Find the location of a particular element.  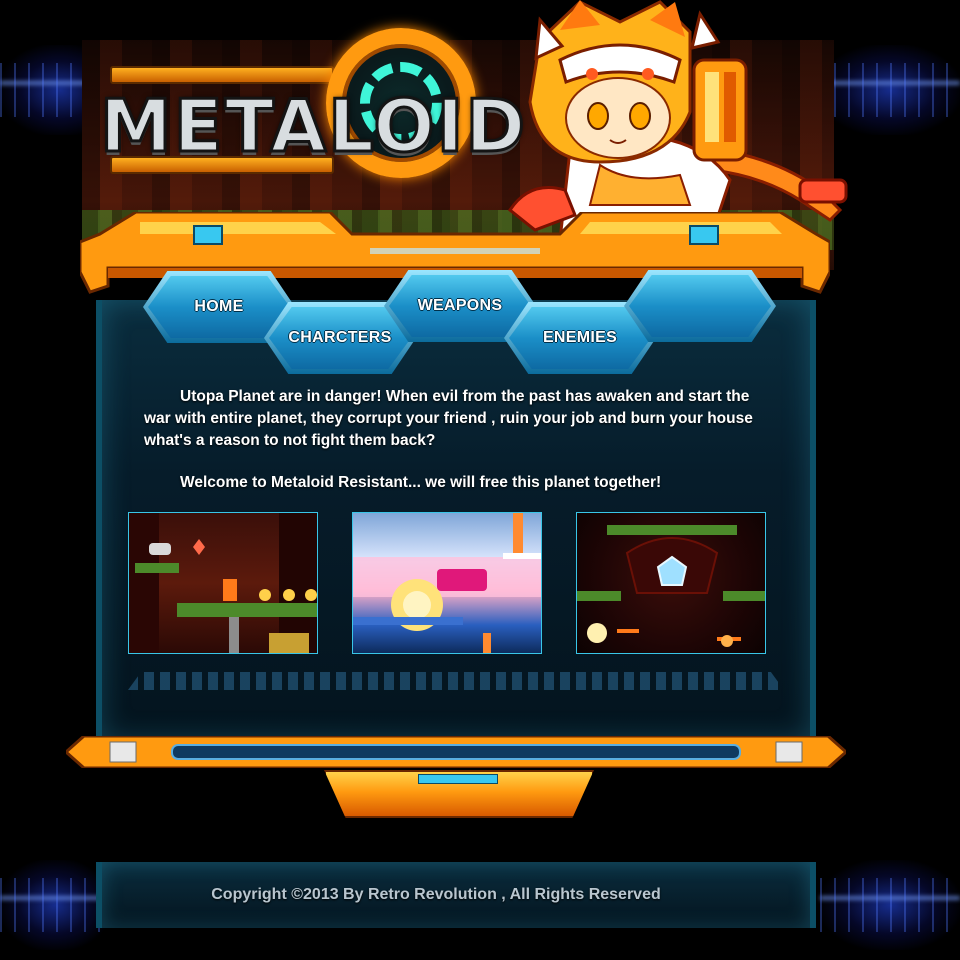

jungle-scene-art is located at coordinates (223, 583).